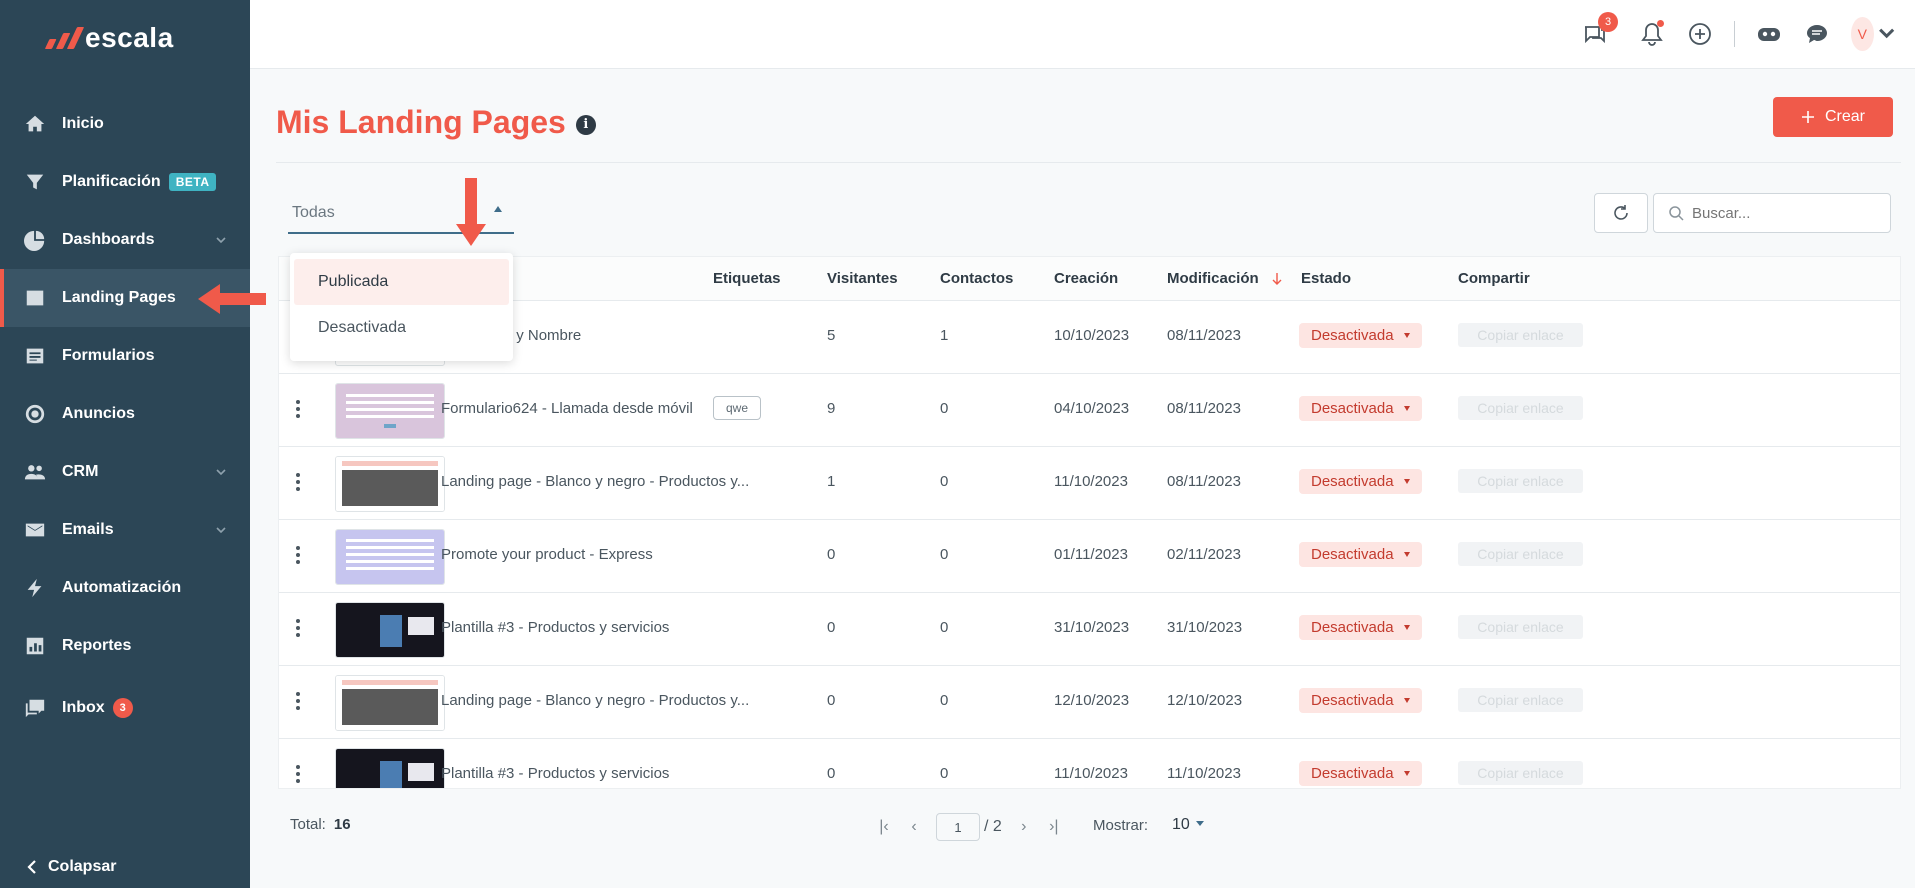 The height and width of the screenshot is (888, 1915). I want to click on next-page-icon: ›, so click(1024, 827).